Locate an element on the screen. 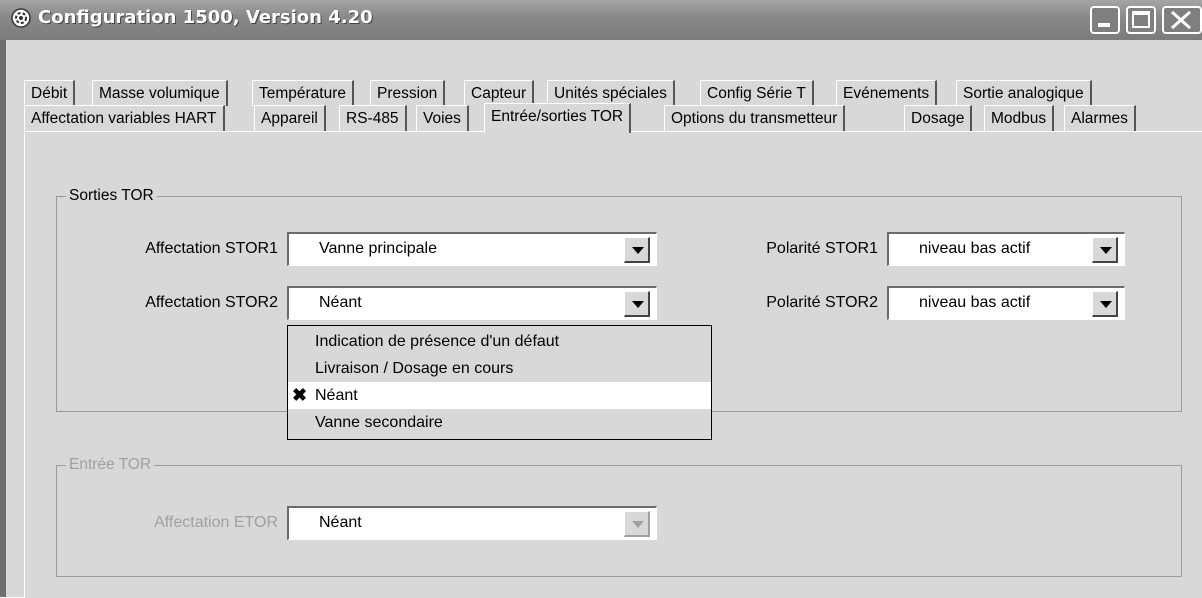 Image resolution: width=1202 pixels, height=598 pixels. window-frame is located at coordinates (3, 318).